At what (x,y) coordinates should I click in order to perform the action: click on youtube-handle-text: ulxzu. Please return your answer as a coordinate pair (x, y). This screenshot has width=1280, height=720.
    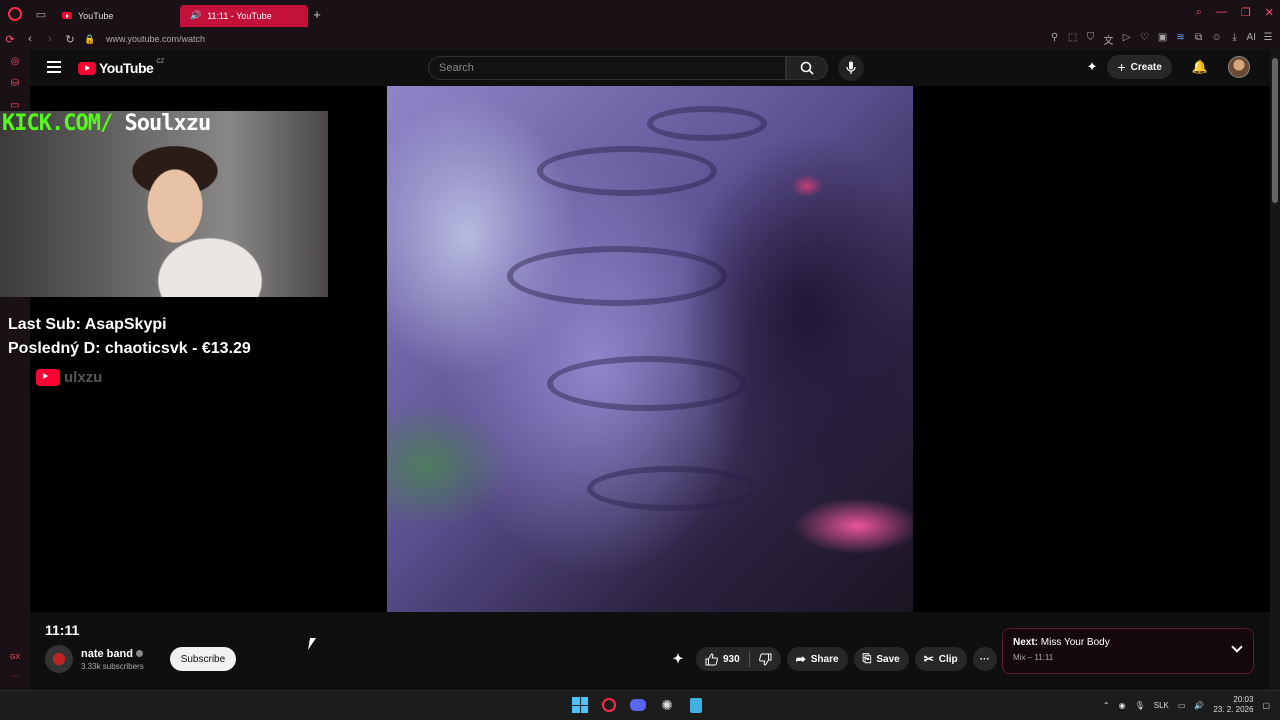
    Looking at the image, I should click on (83, 377).